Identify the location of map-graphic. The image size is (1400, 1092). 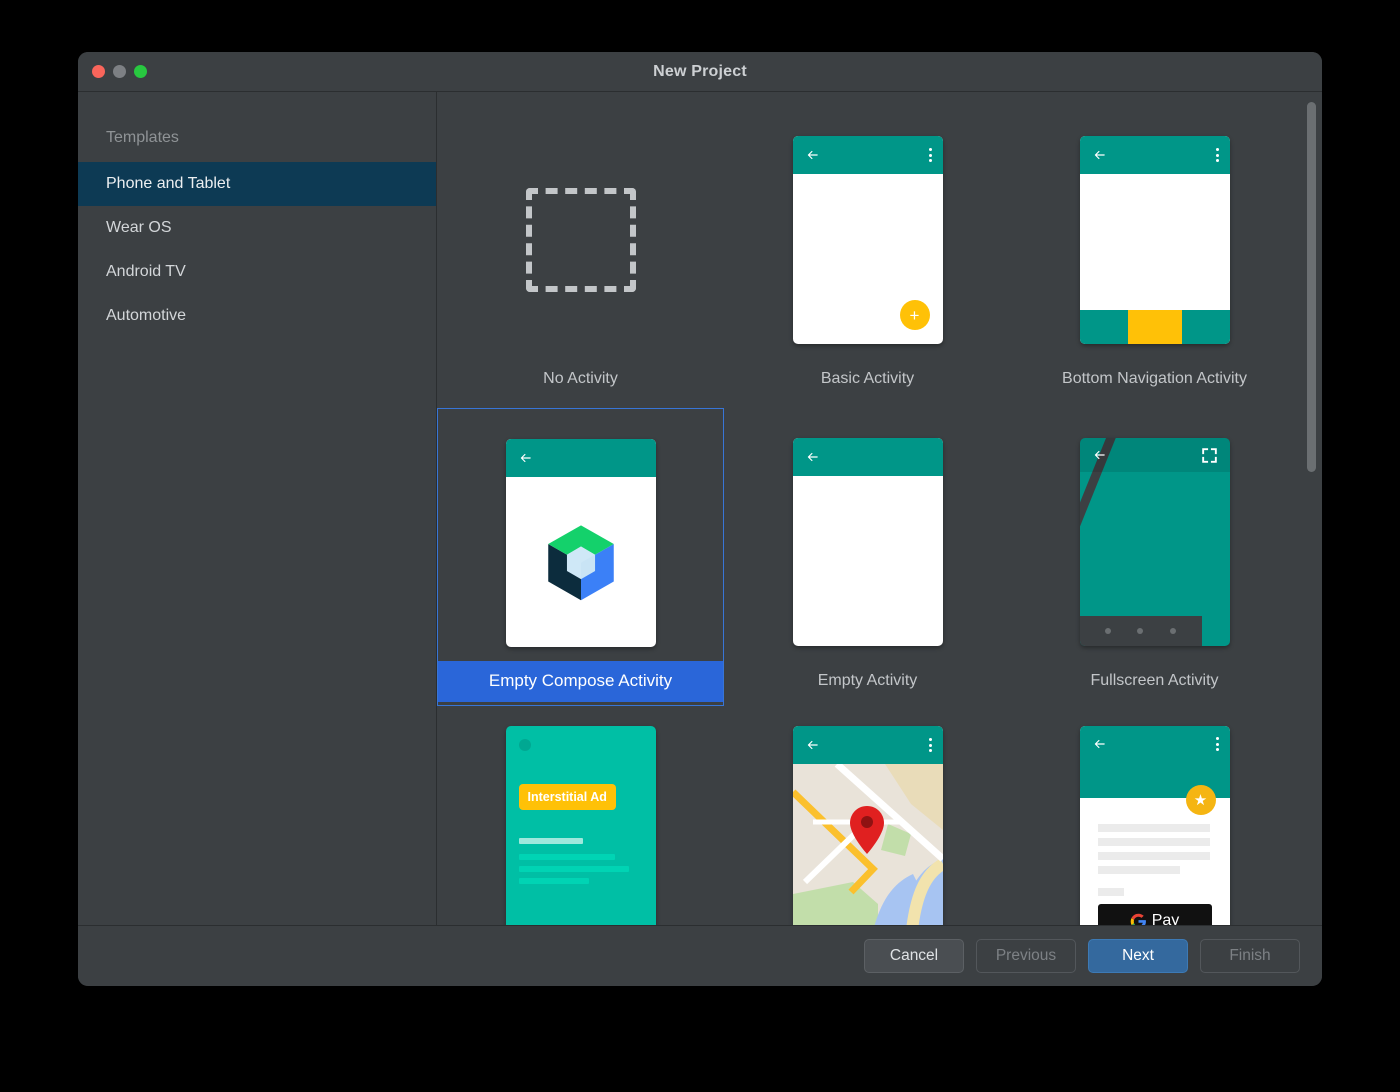
(867, 844).